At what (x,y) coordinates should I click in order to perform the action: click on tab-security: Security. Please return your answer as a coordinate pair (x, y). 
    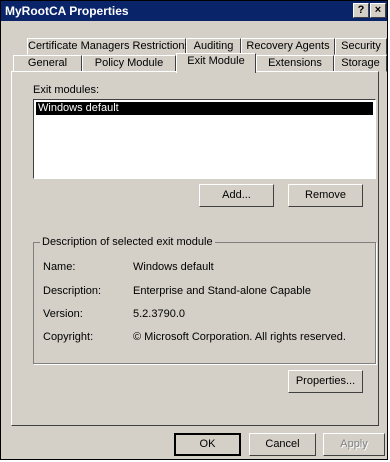
    Looking at the image, I should click on (361, 46).